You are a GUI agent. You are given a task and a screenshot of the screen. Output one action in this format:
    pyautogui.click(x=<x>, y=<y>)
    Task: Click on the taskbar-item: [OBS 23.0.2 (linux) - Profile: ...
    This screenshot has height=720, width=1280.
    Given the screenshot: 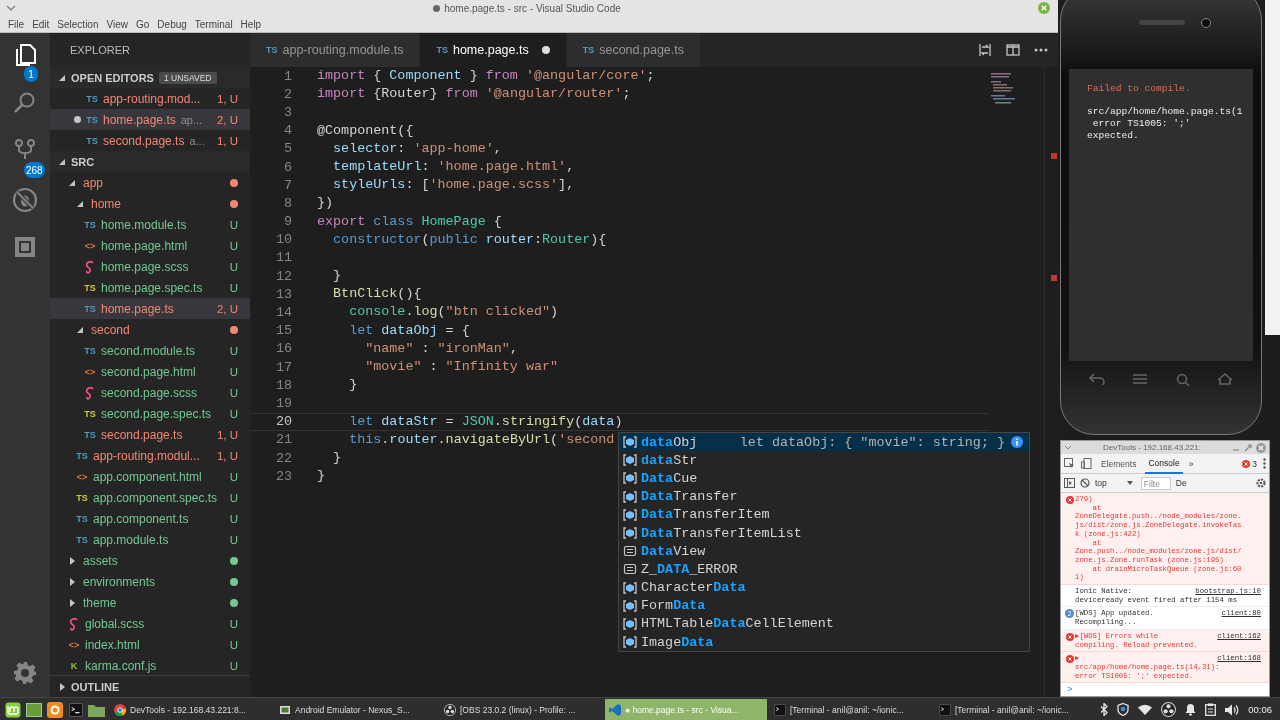 What is the action you would take?
    pyautogui.click(x=521, y=709)
    